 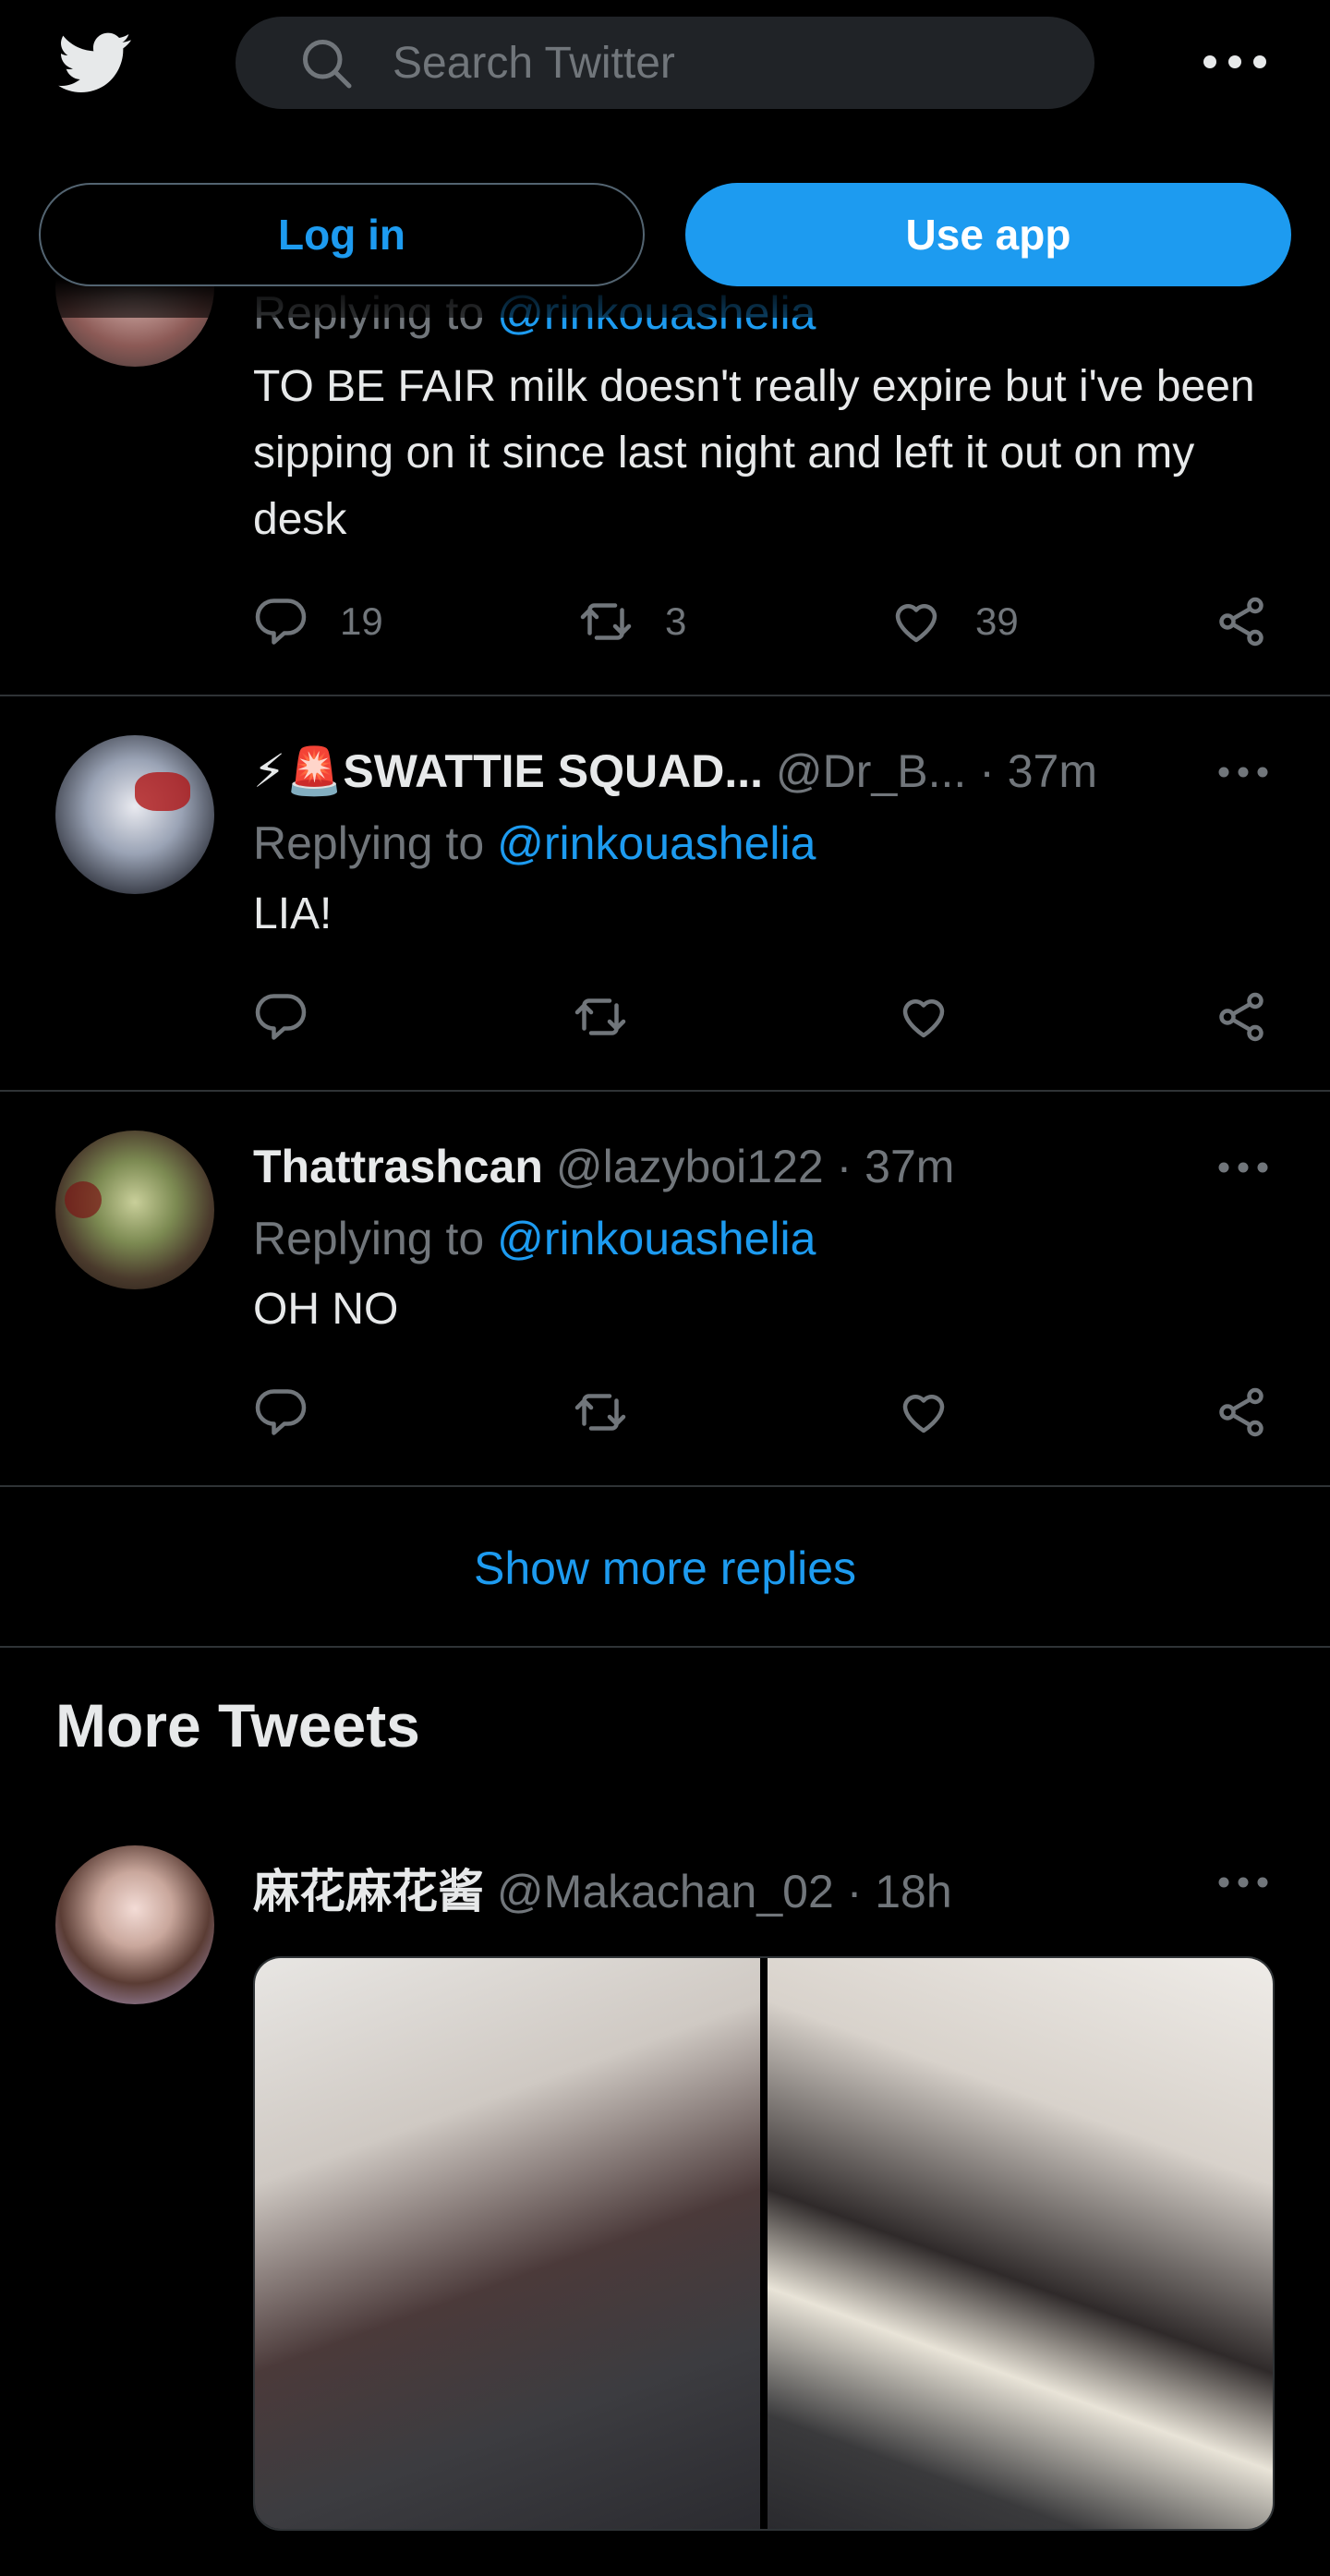 I want to click on tweet-header: ⚡🚨SWATTIE SQUAD... @Dr_B... · 37m, so click(x=675, y=772).